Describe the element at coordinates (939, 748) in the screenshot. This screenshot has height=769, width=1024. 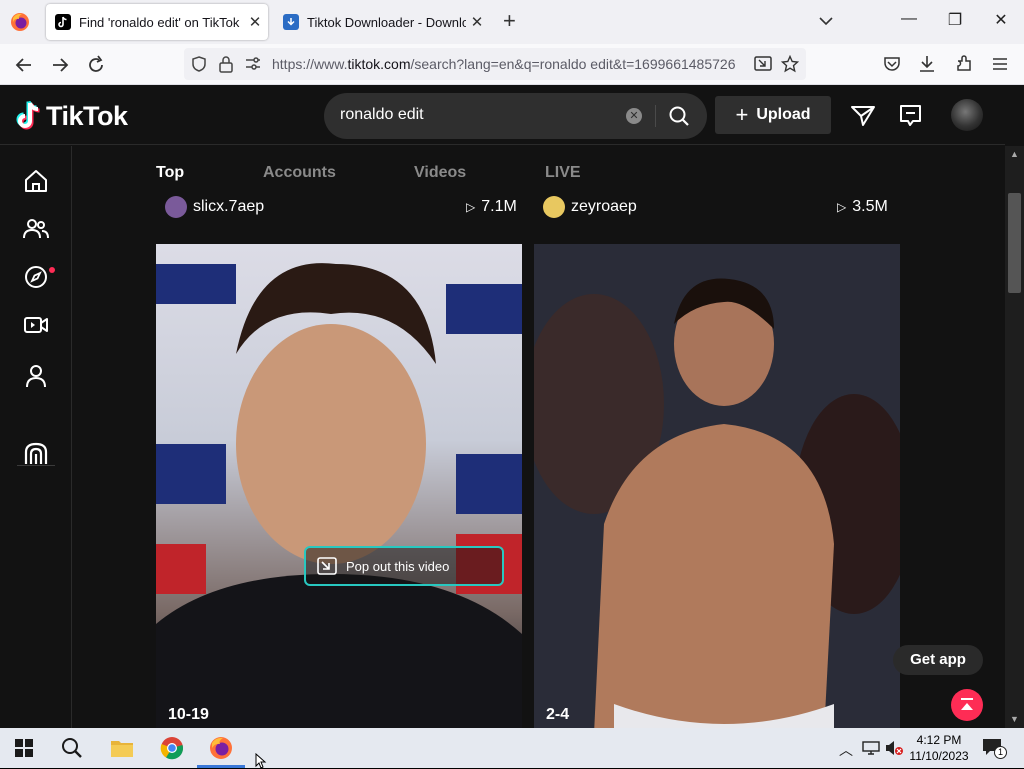
I see `system-clock: 4:12 PM 11/10/2023` at that location.